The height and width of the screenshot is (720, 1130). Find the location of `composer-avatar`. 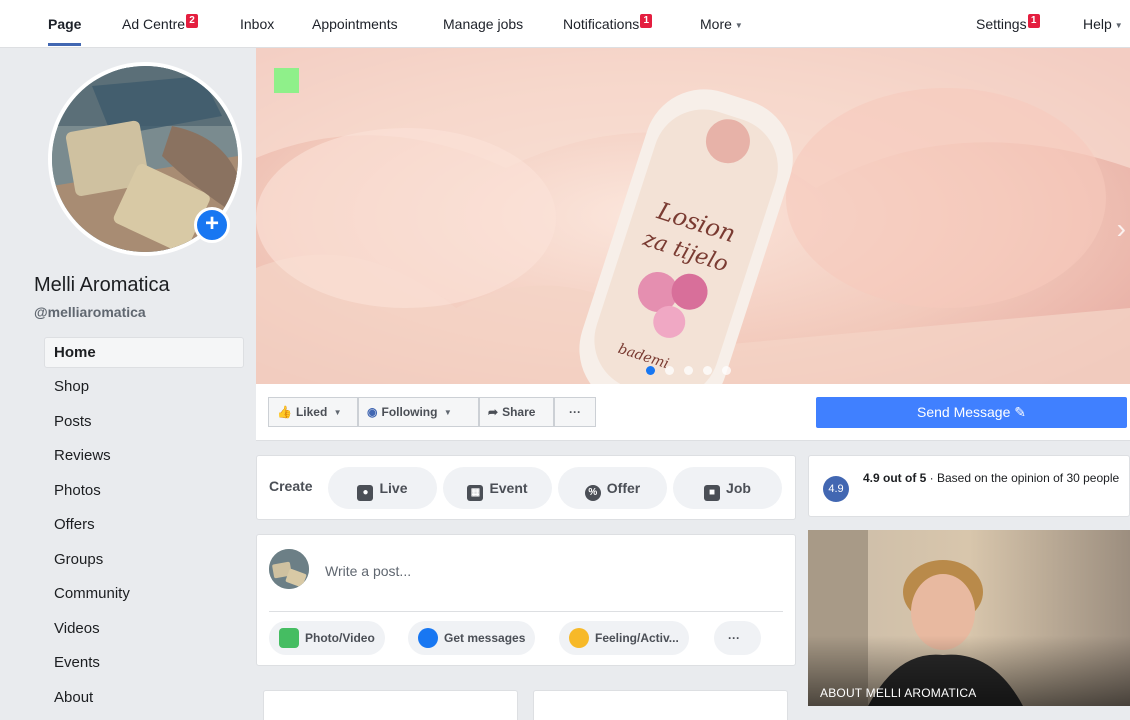

composer-avatar is located at coordinates (289, 569).